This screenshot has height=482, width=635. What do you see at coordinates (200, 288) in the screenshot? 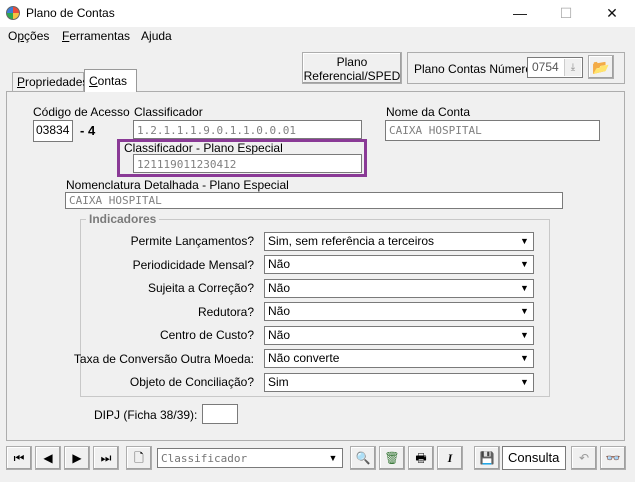
I see `ind-label-correcao: Sujeita a Correção?` at bounding box center [200, 288].